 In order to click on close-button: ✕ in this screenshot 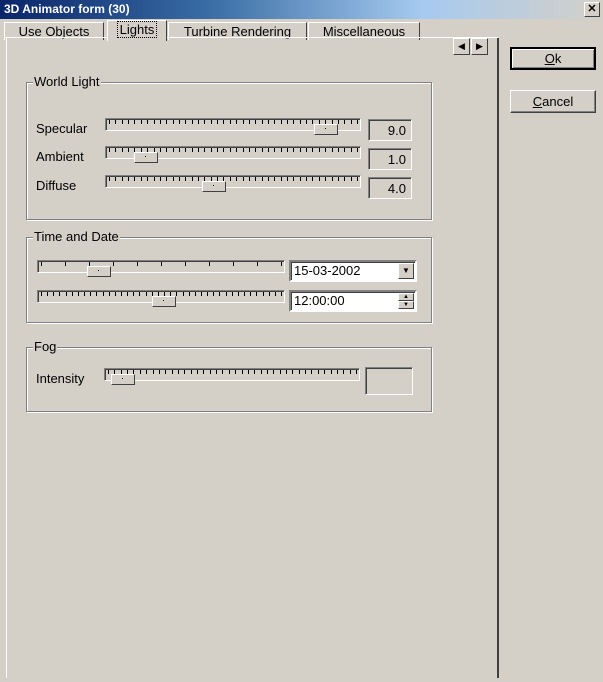, I will do `click(592, 9)`.